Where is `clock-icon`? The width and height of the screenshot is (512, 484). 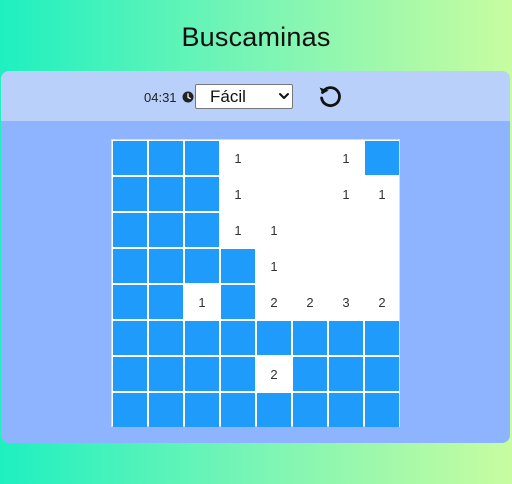 clock-icon is located at coordinates (188, 97).